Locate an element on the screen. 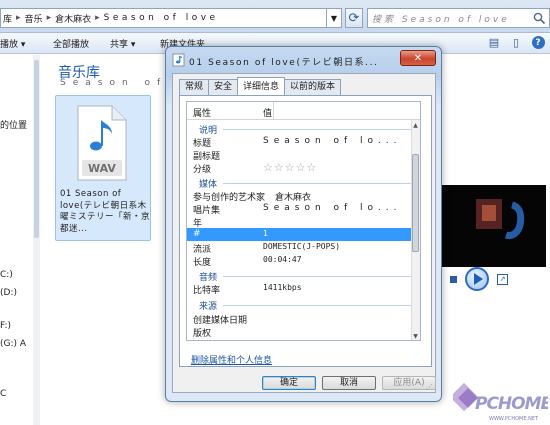  music-file-icon is located at coordinates (178, 60).